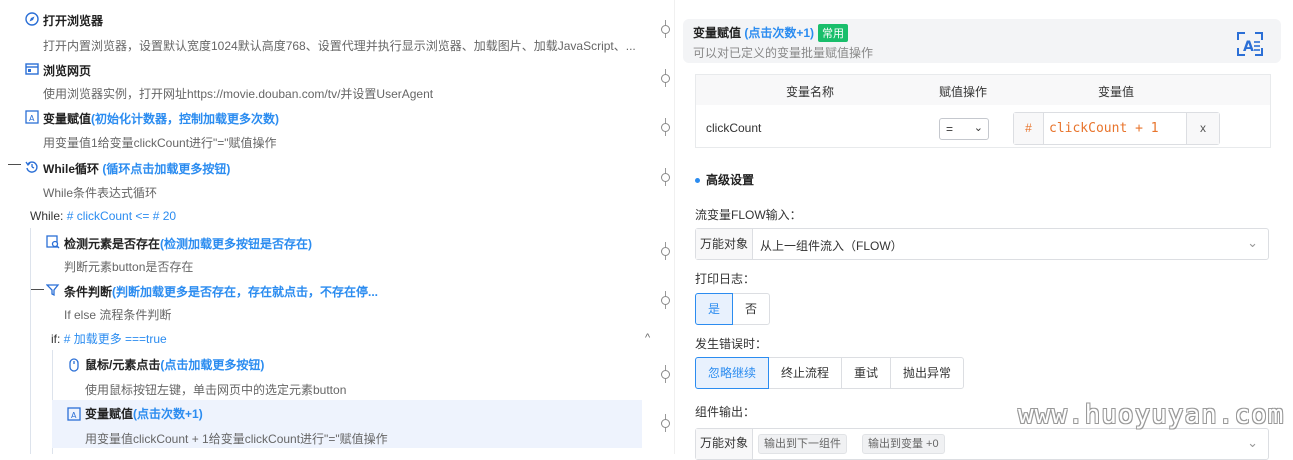 The height and width of the screenshot is (460, 1293). Describe the element at coordinates (833, 33) in the screenshot. I see `common-badge: 常用` at that location.